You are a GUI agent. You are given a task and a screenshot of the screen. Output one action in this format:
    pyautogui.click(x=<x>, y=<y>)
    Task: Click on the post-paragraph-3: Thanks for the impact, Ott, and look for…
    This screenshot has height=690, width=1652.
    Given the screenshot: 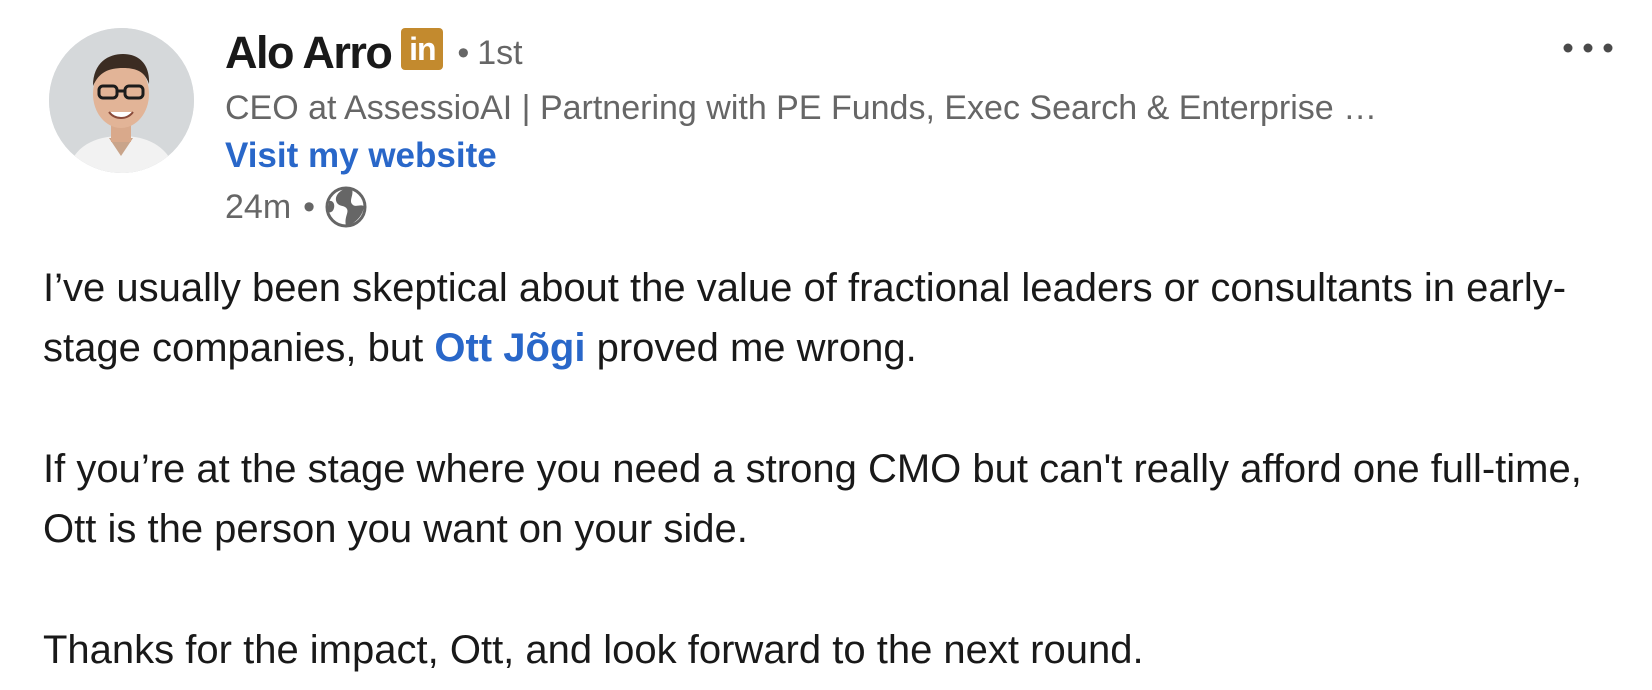 What is the action you would take?
    pyautogui.click(x=593, y=650)
    